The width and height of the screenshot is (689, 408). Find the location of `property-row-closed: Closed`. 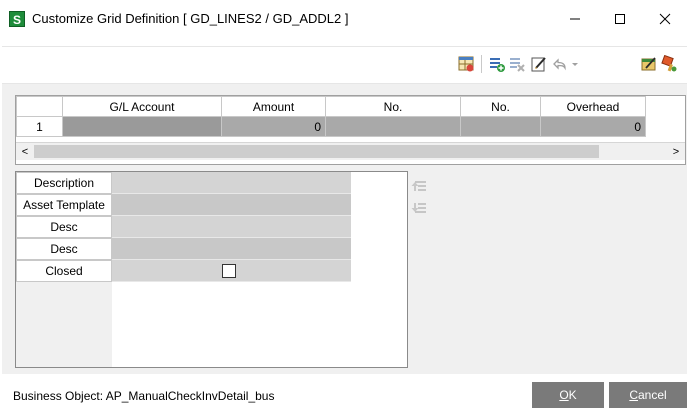

property-row-closed: Closed is located at coordinates (183, 271).